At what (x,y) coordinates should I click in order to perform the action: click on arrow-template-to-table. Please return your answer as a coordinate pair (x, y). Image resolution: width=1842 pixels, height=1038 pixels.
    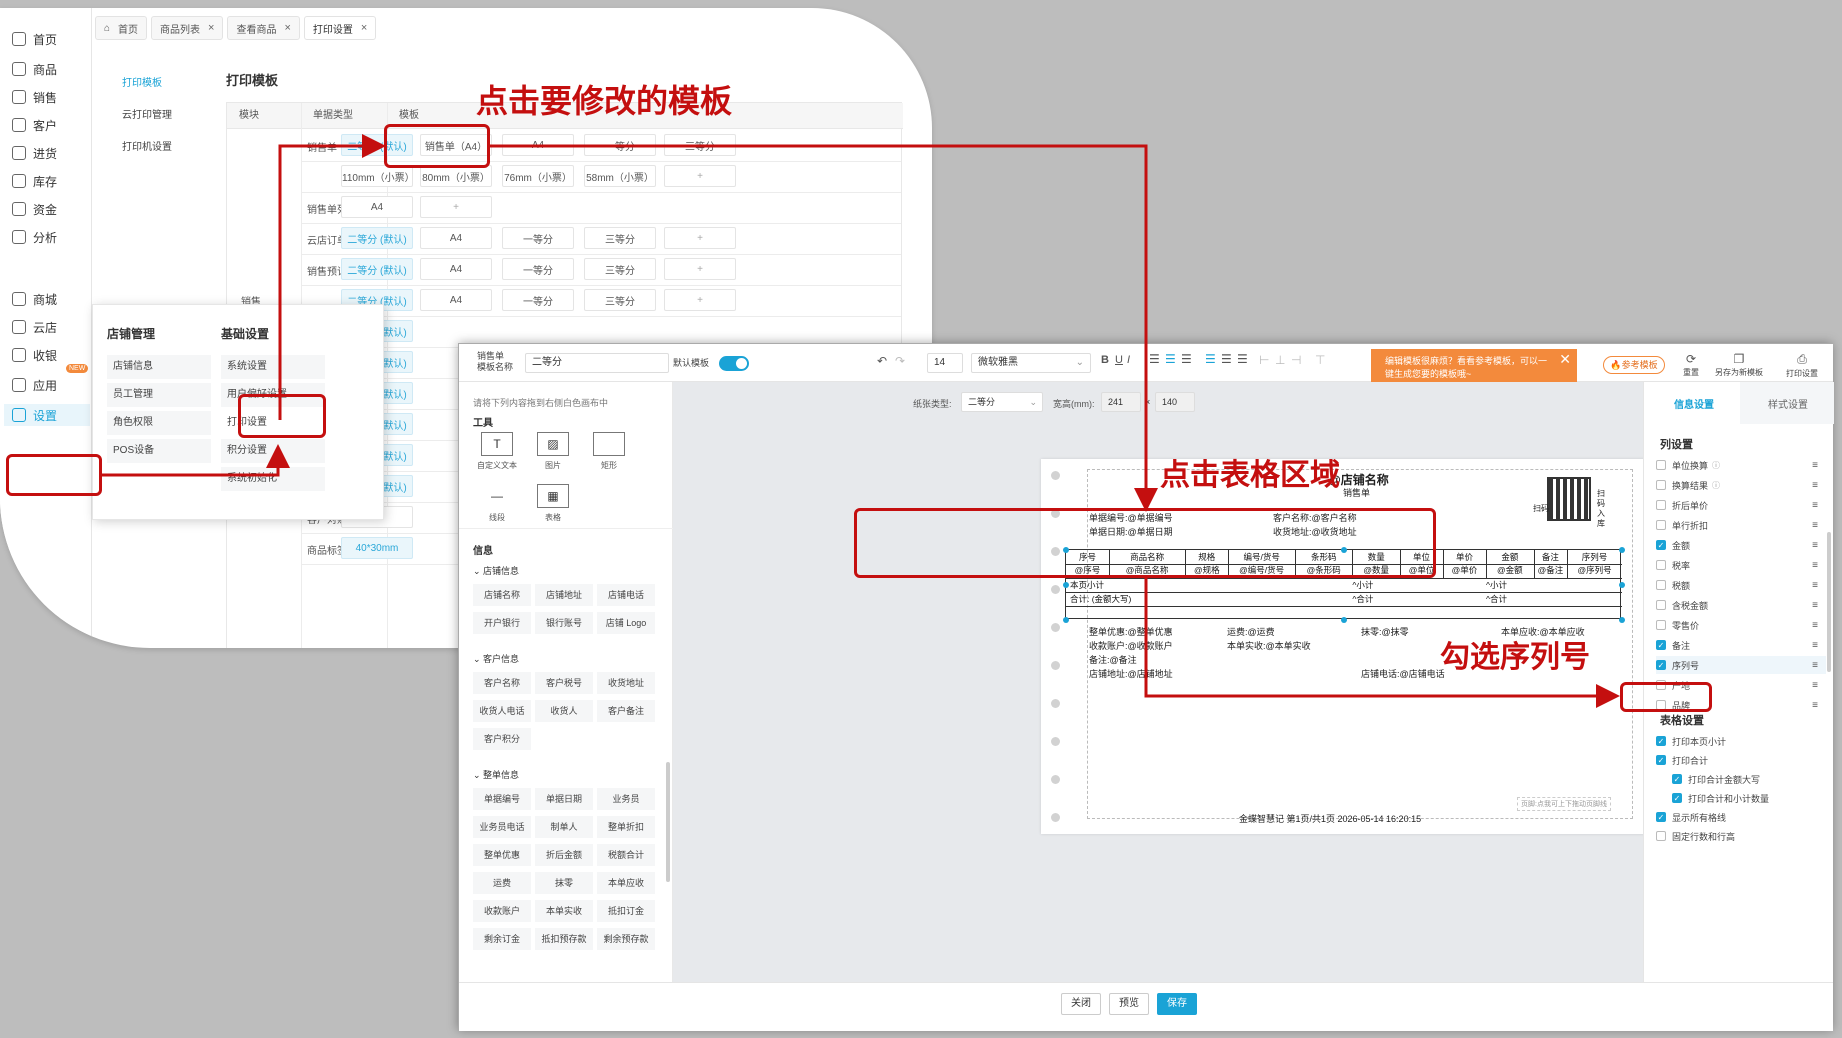
    Looking at the image, I should click on (824, 328).